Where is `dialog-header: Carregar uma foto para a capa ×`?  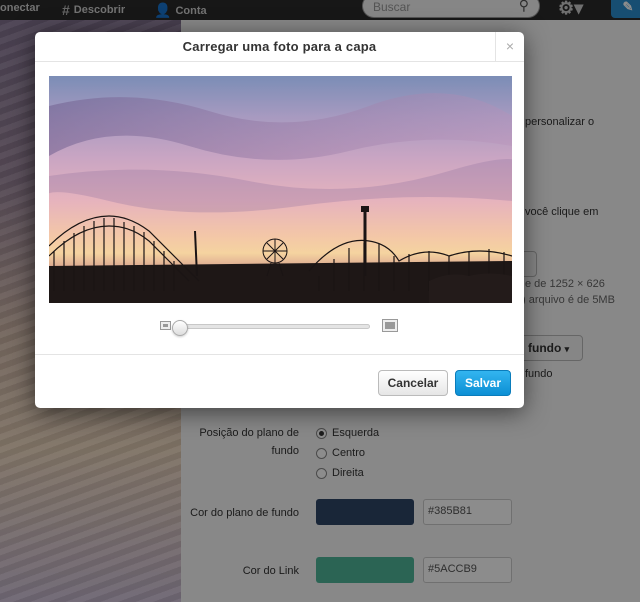
dialog-header: Carregar uma foto para a capa × is located at coordinates (279, 47).